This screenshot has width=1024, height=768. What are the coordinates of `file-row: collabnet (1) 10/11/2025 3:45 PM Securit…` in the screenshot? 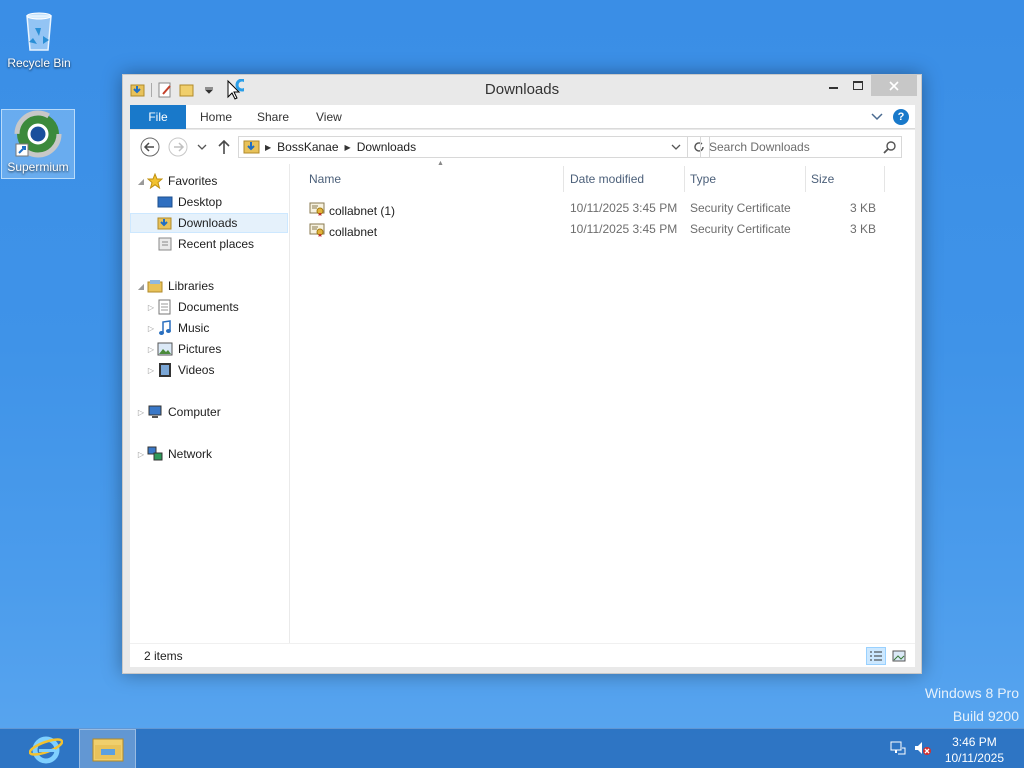 It's located at (603, 208).